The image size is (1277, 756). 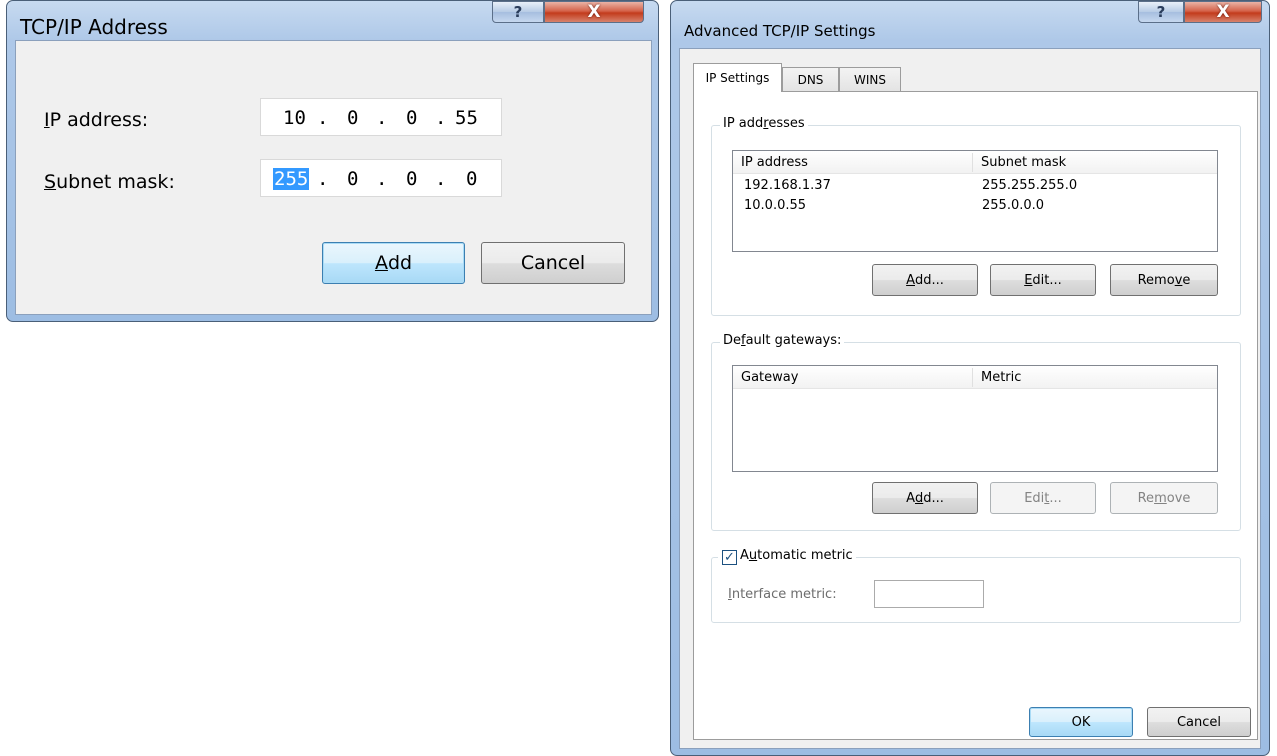 What do you see at coordinates (970, 20) in the screenshot?
I see `title-bar: Advanced TCP/IP Settings ? X` at bounding box center [970, 20].